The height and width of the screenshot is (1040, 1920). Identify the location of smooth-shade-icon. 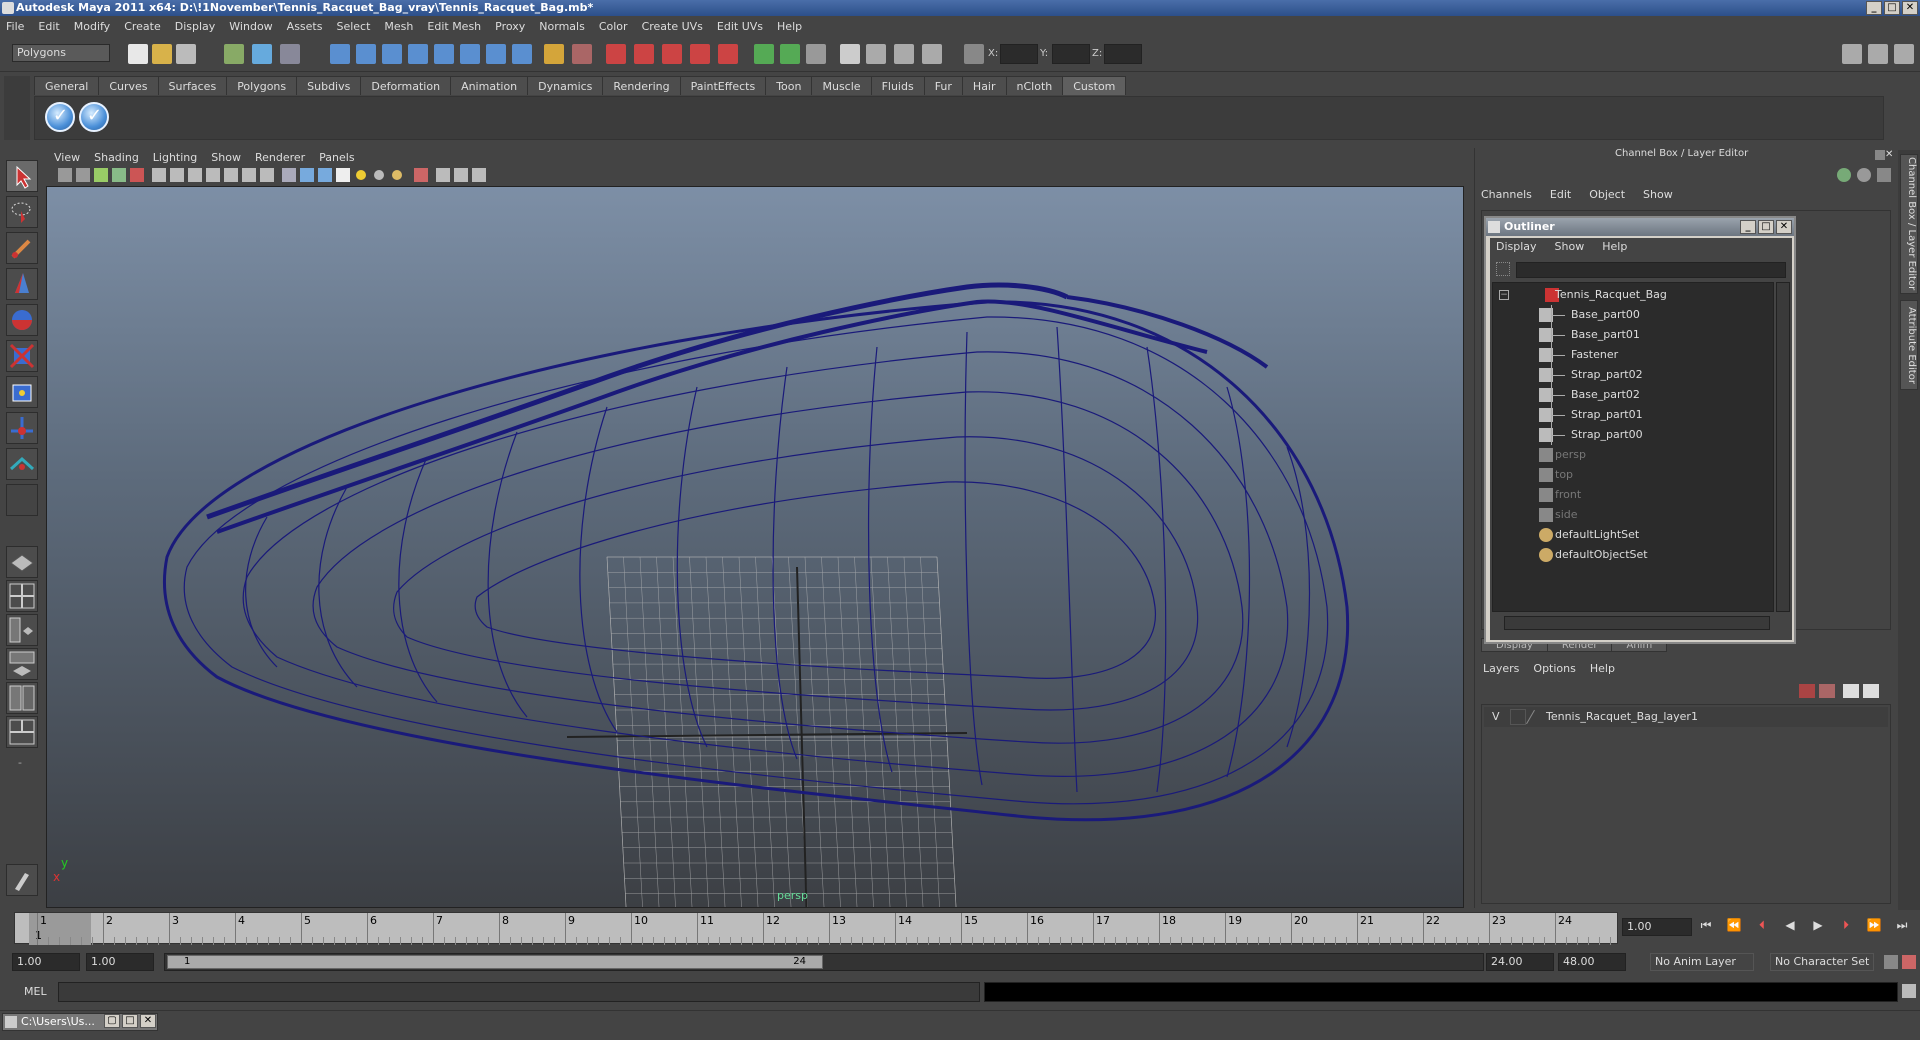
(307, 175).